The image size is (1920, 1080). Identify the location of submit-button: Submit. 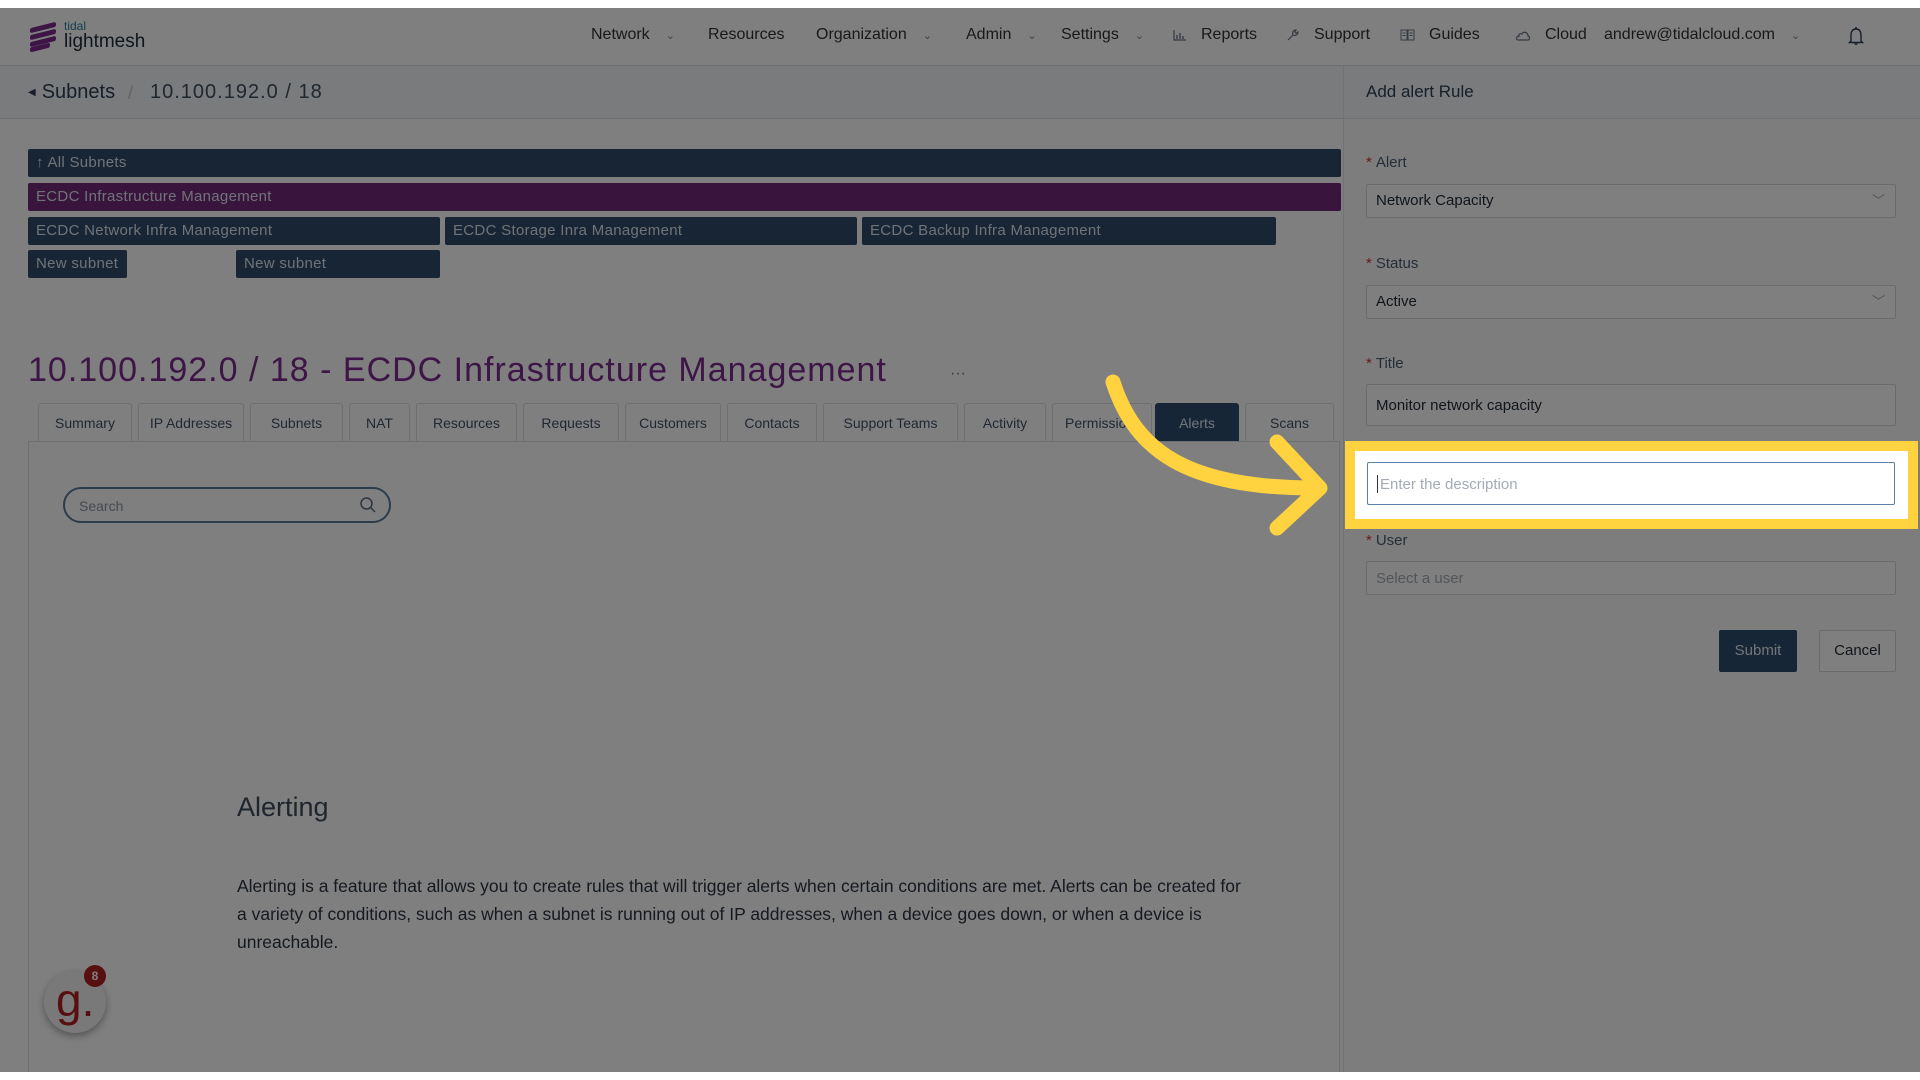
(1758, 651).